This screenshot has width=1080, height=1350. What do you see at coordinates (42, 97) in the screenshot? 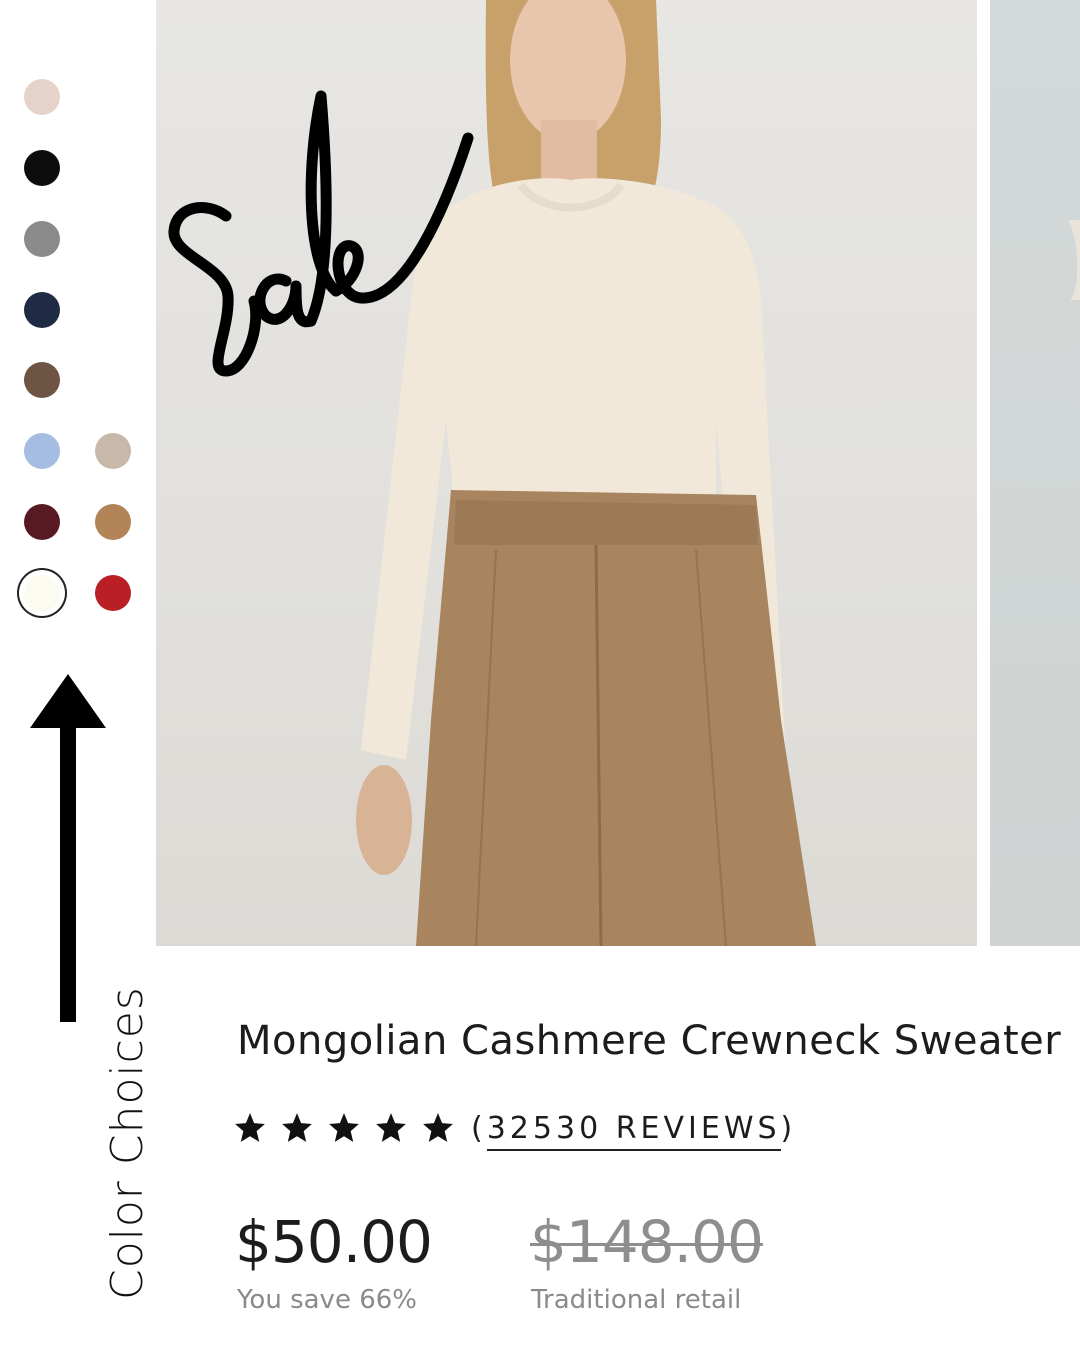
I see `swatch-blush` at bounding box center [42, 97].